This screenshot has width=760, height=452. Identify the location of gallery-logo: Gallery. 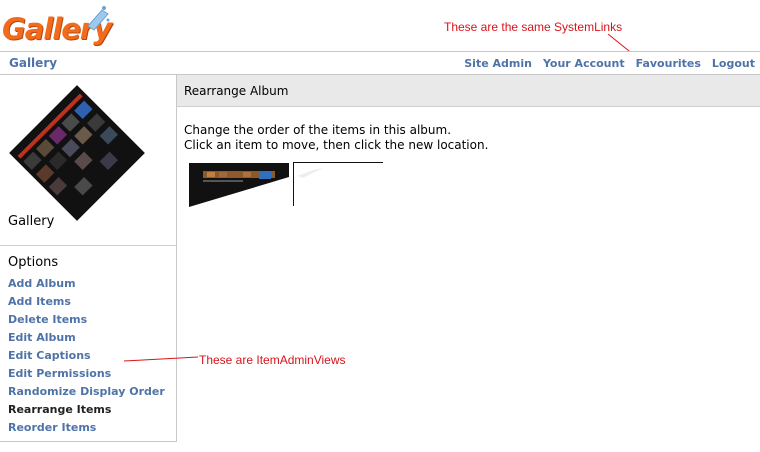
(57, 27).